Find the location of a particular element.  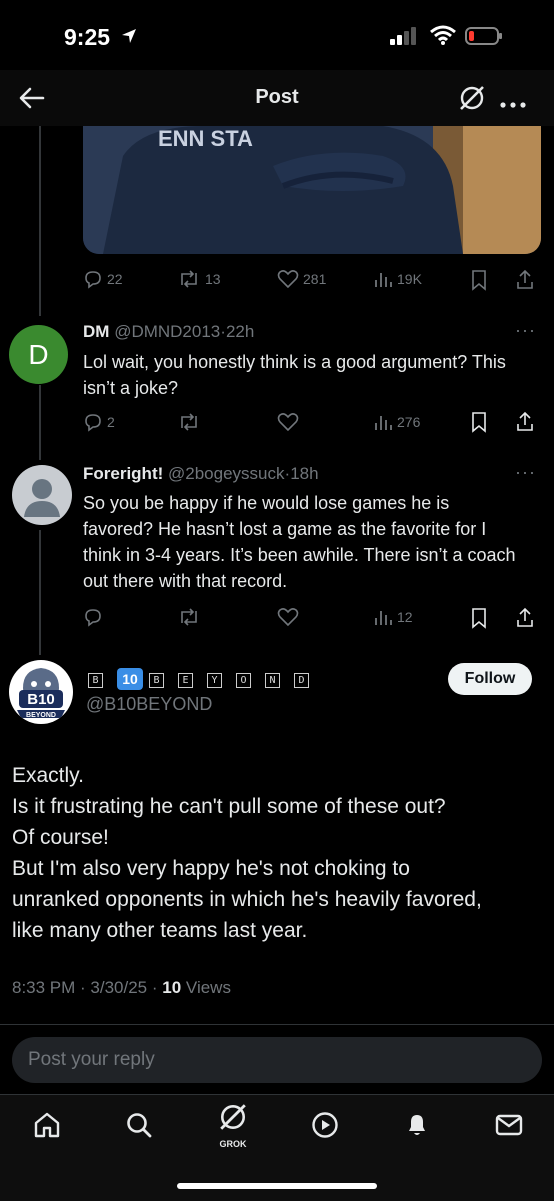

reply-author: Foreright! @2bogeyssuck·18h is located at coordinates (201, 474).